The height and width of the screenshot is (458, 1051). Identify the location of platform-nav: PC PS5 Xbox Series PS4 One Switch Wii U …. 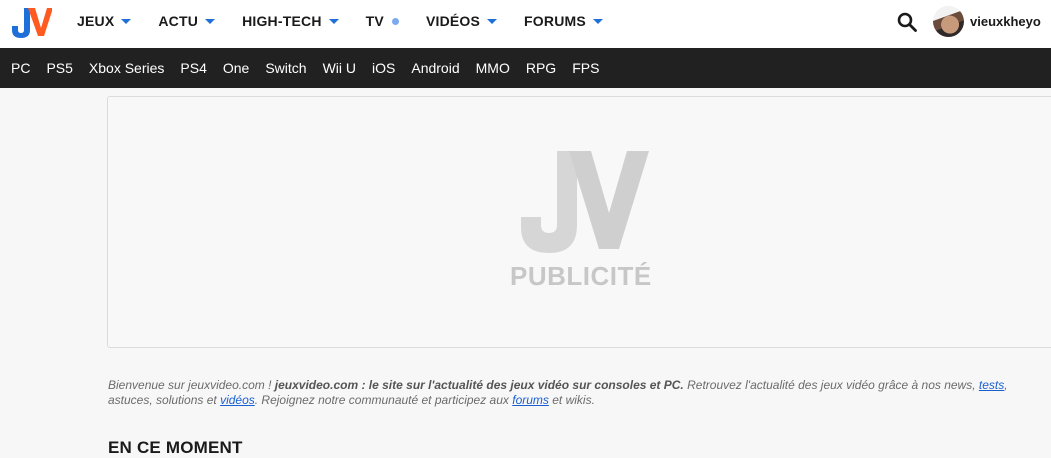
(525, 68).